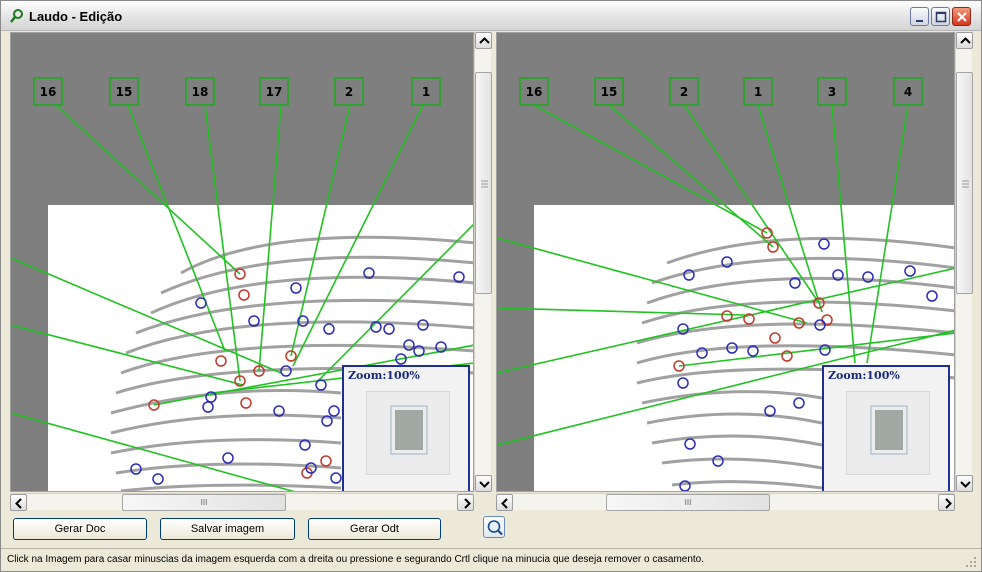 The image size is (982, 572). Describe the element at coordinates (200, 92) in the screenshot. I see `left-label-18: 18` at that location.